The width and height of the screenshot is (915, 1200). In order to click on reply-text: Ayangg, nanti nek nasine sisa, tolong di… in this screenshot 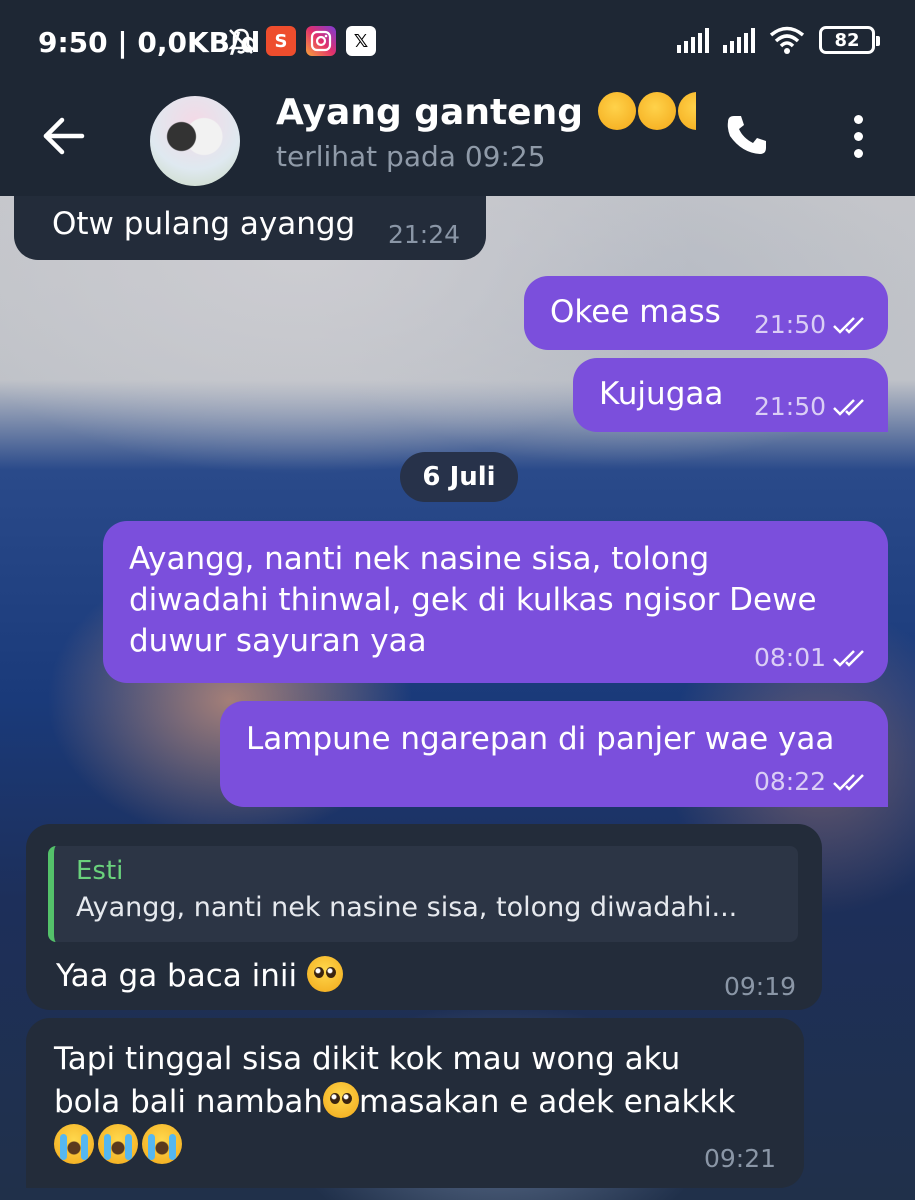, I will do `click(407, 907)`.